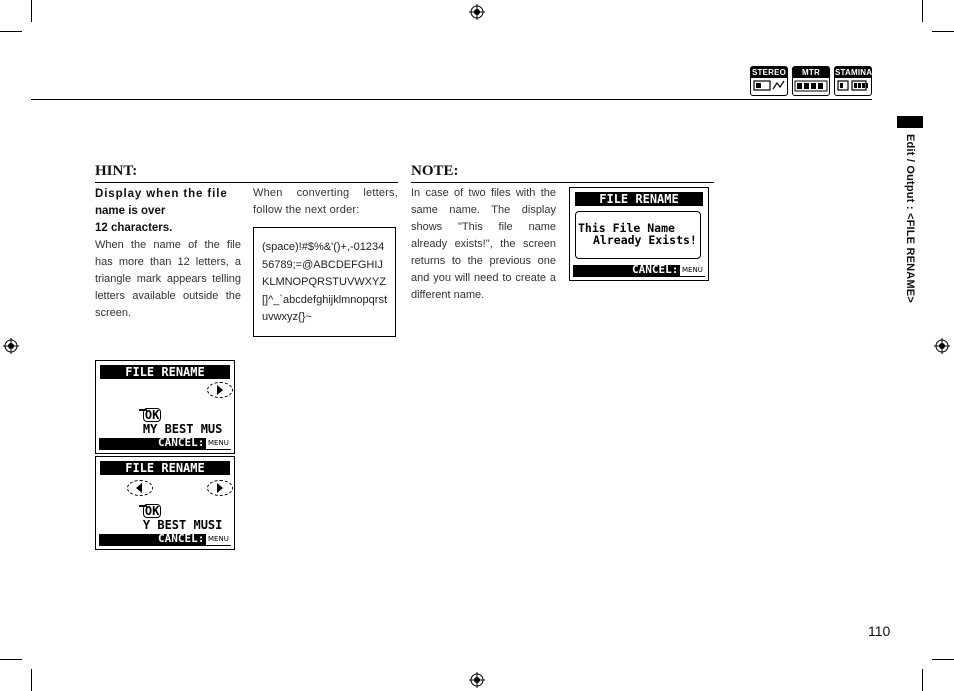 The image size is (954, 691). What do you see at coordinates (165, 407) in the screenshot?
I see `hint-lcd-screen-1: FILE RENAME OK MY BEST MUS CANCEL: MENU` at bounding box center [165, 407].